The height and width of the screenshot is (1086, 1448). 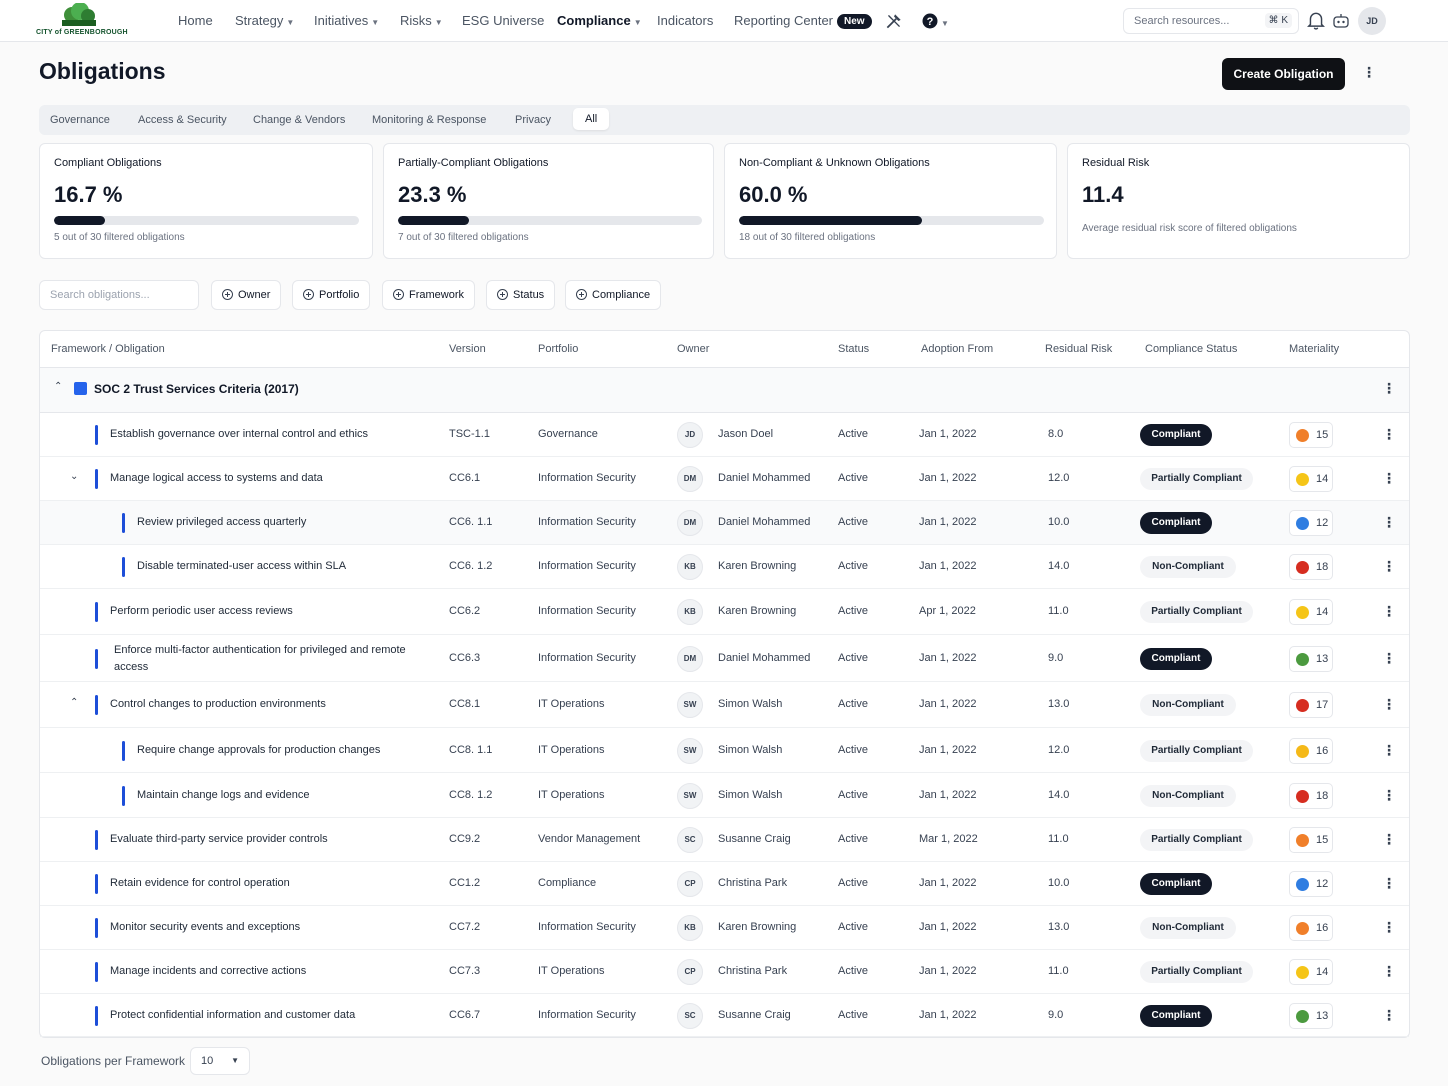 What do you see at coordinates (74, 476) in the screenshot?
I see `chevron-down-icon: ⌄` at bounding box center [74, 476].